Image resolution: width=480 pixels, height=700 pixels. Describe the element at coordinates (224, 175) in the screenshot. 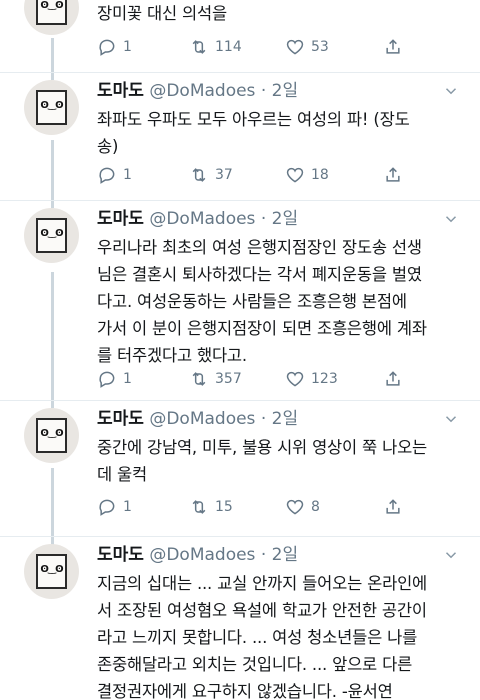

I see `retweet-count: 37` at that location.